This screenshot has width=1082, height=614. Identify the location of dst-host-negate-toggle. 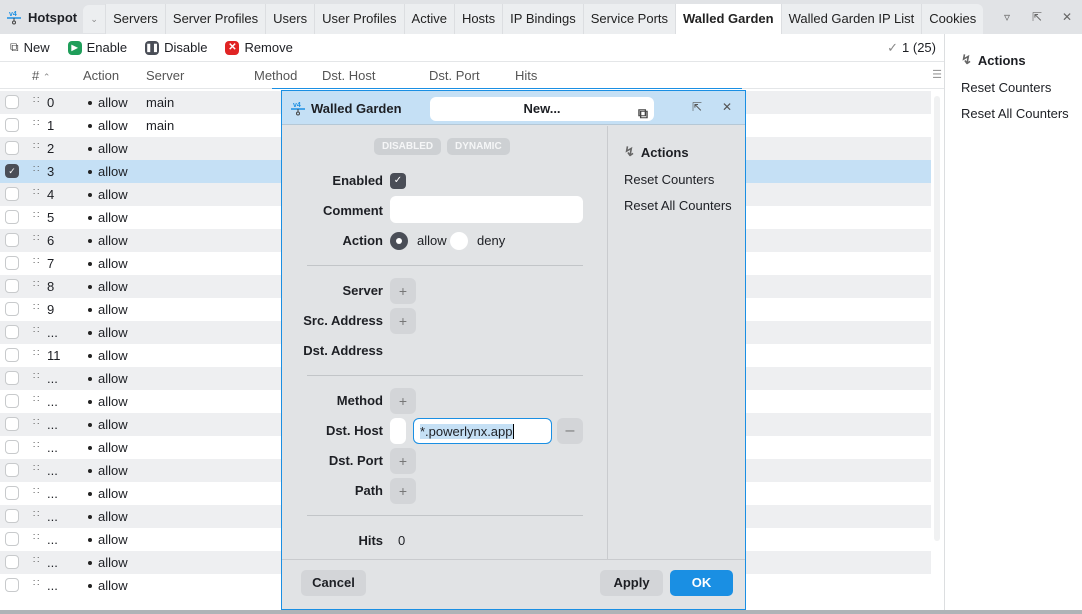
(398, 431).